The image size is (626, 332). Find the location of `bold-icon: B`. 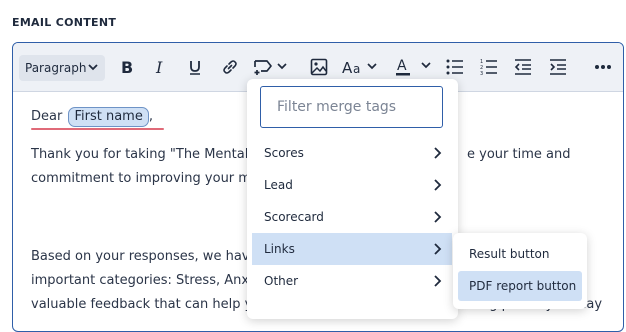

bold-icon: B is located at coordinates (127, 67).